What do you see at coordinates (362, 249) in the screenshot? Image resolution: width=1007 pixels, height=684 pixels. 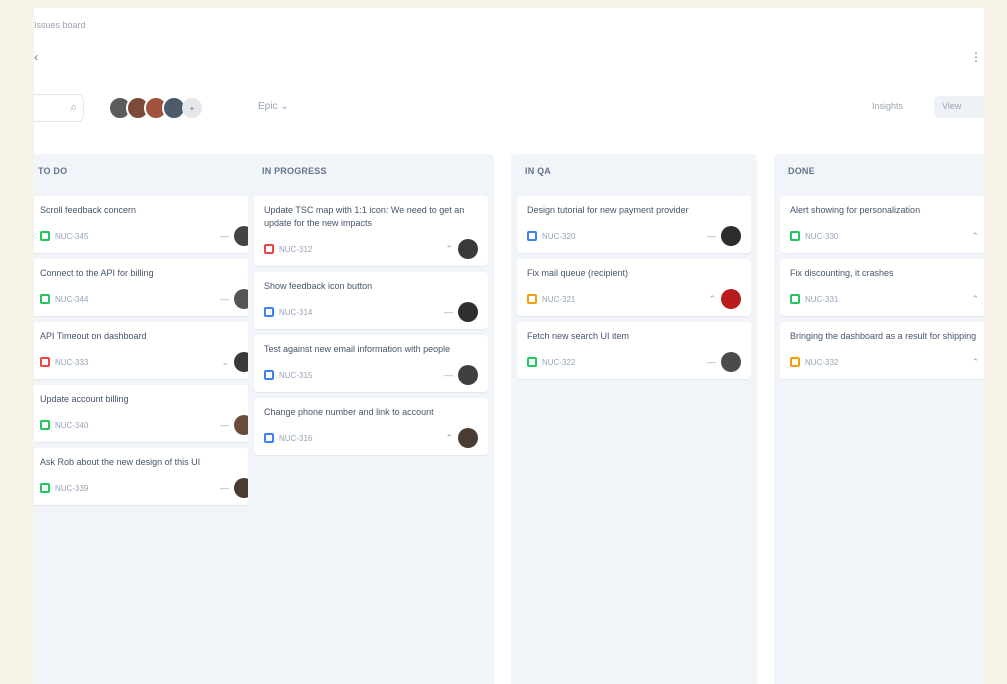 I see `issue-key: NUC-312` at bounding box center [362, 249].